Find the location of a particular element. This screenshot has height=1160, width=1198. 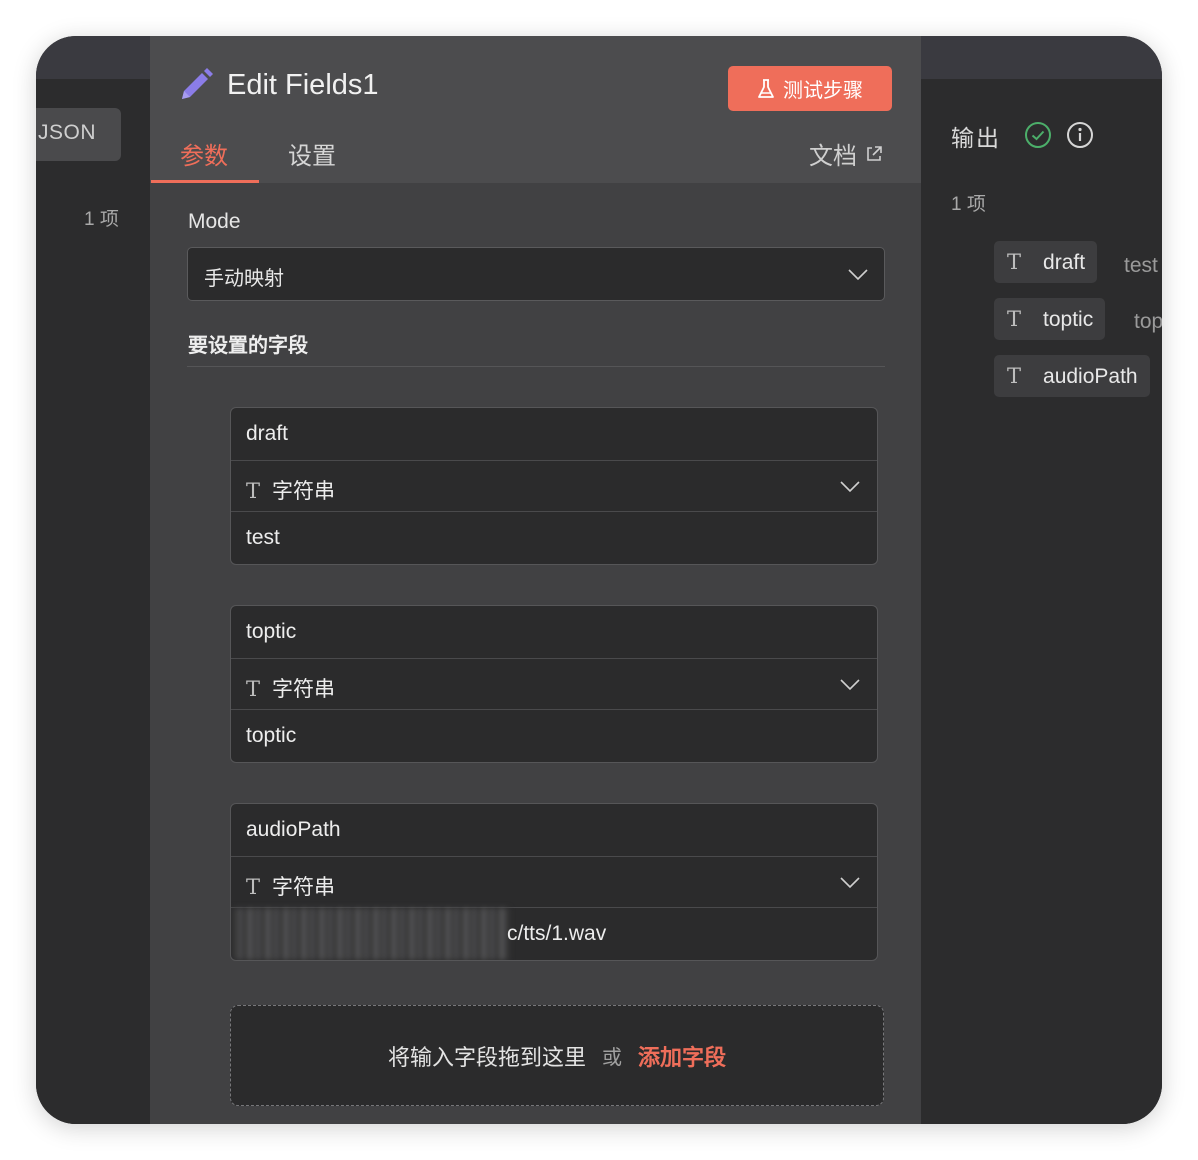

info-icon is located at coordinates (1080, 135).